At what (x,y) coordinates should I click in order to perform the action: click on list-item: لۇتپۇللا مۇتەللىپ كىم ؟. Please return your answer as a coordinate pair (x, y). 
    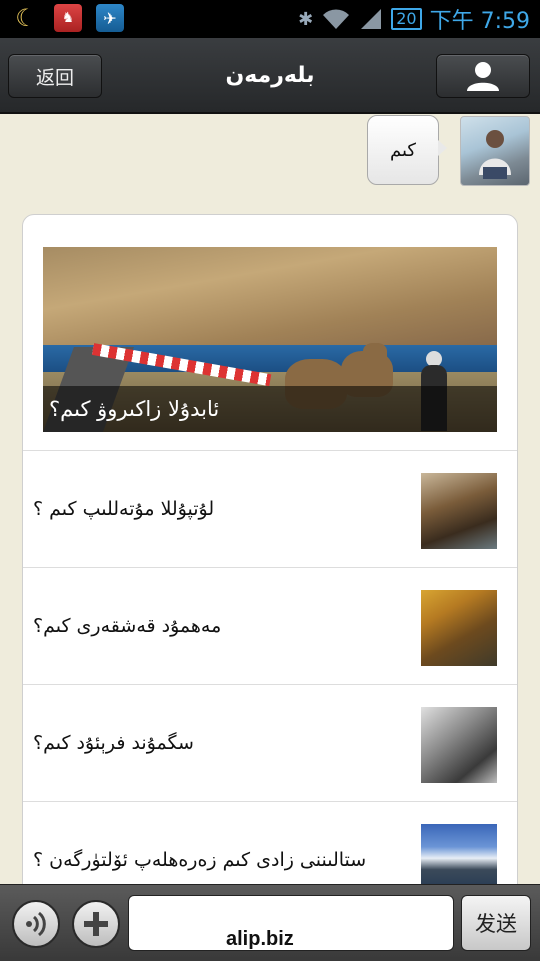
    Looking at the image, I should click on (270, 508).